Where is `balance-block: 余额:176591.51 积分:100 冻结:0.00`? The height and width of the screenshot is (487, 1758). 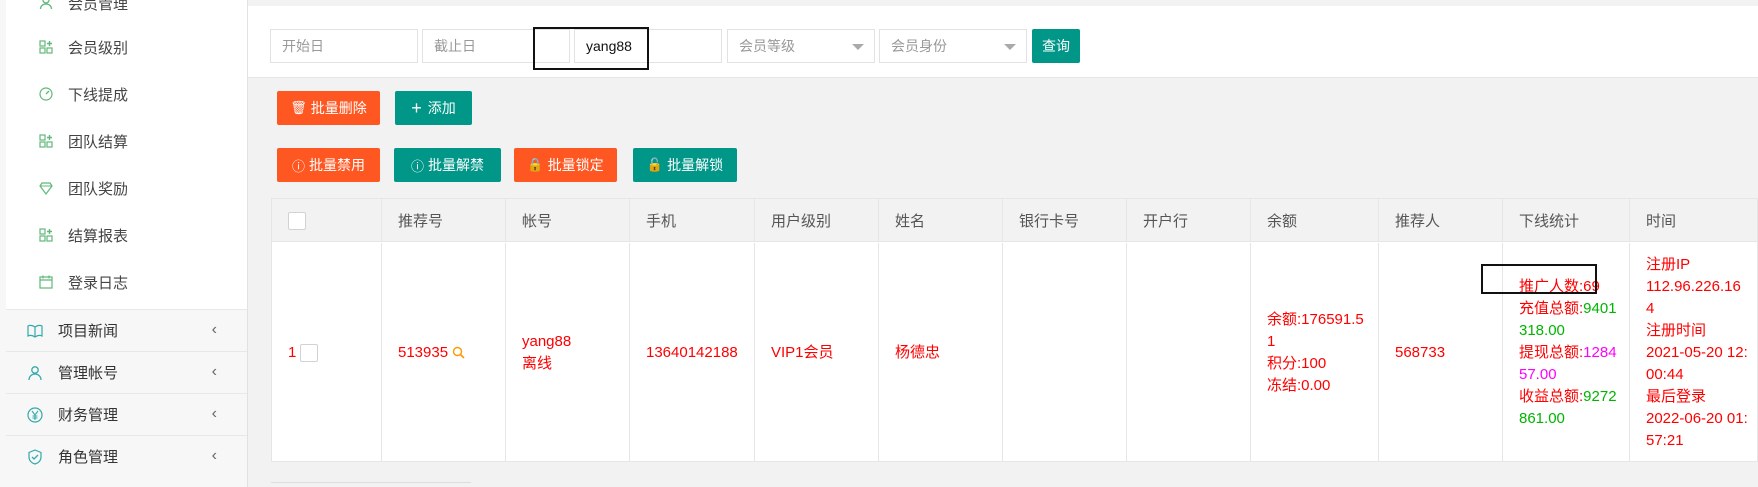
balance-block: 余额:176591.51 积分:100 冻结:0.00 is located at coordinates (1318, 353).